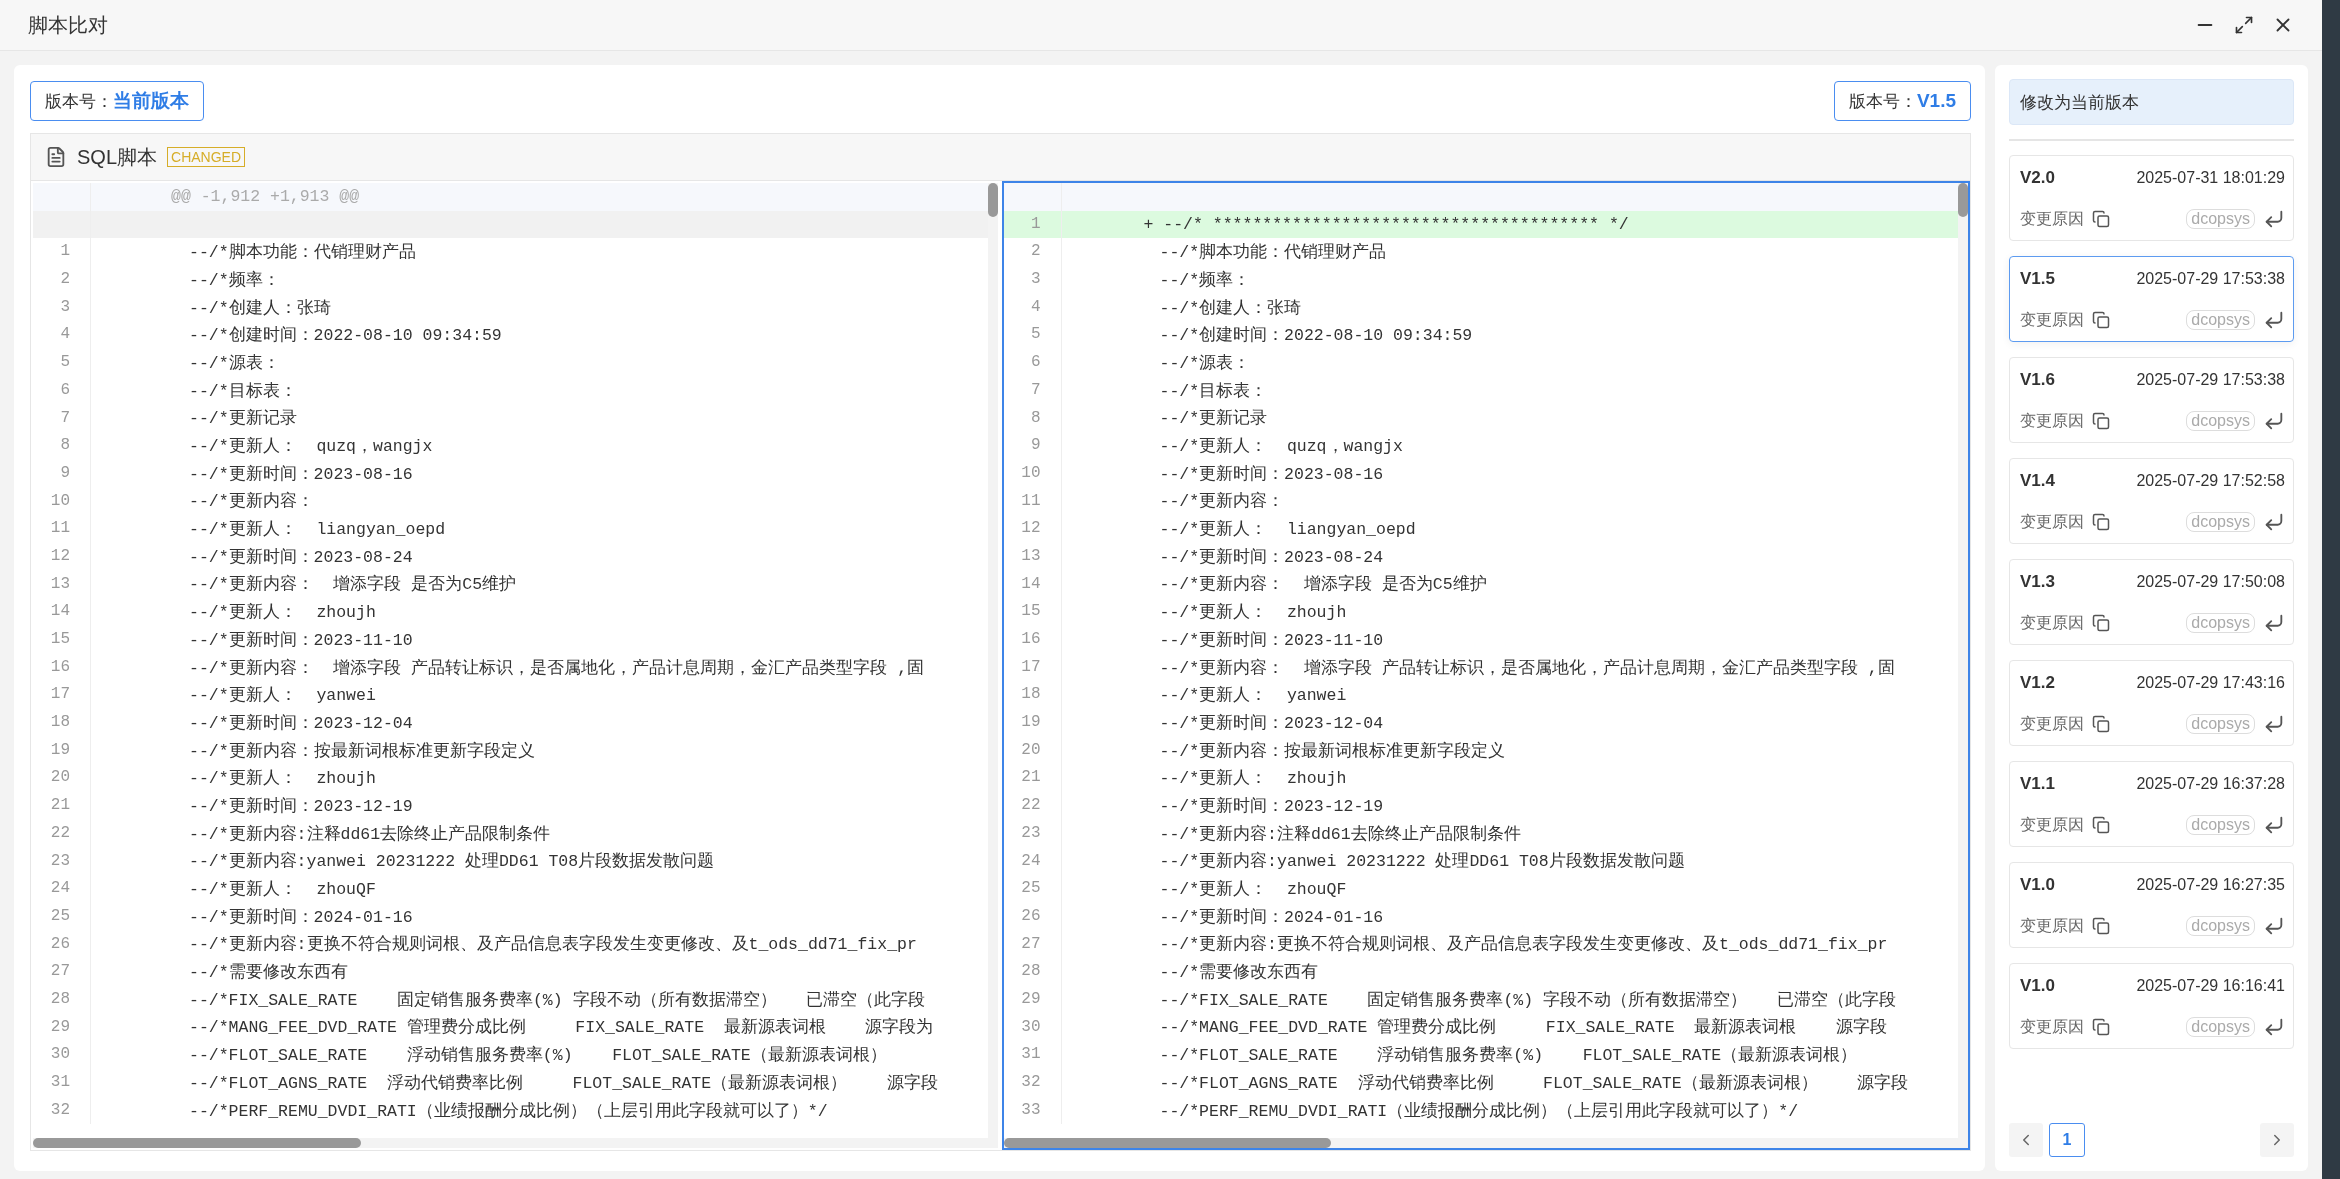 The width and height of the screenshot is (2340, 1179). Describe the element at coordinates (1032, 723) in the screenshot. I see `line-number: 19` at that location.